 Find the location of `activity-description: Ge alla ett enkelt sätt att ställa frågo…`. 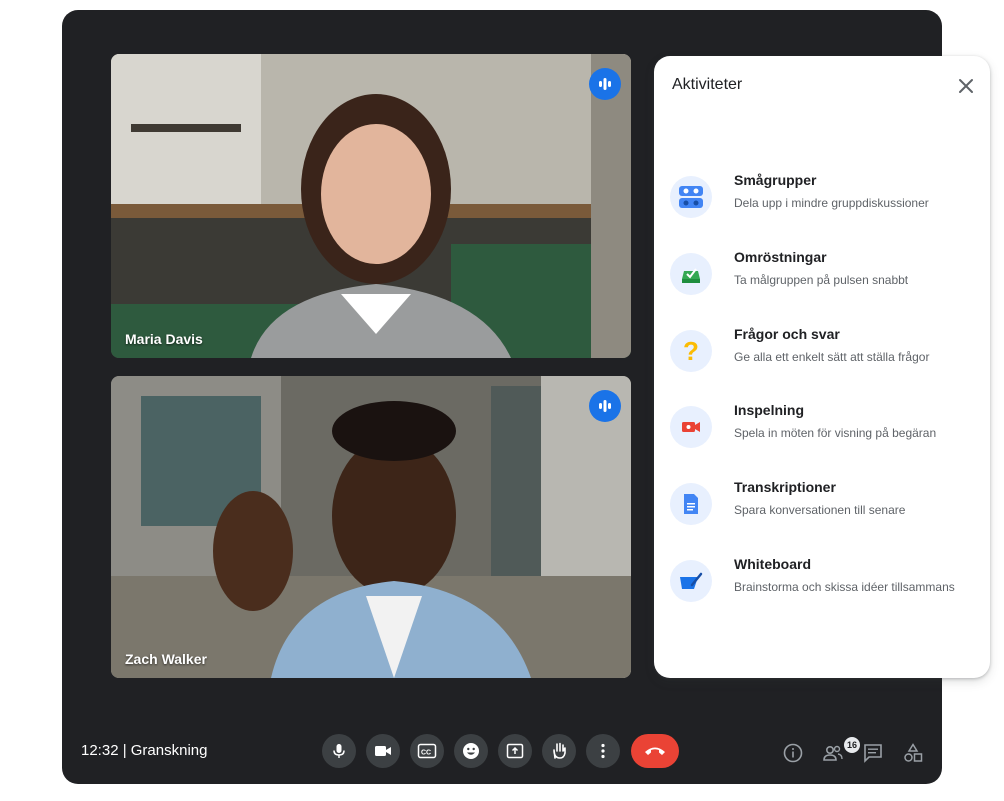

activity-description: Ge alla ett enkelt sätt att ställa frågo… is located at coordinates (832, 357).